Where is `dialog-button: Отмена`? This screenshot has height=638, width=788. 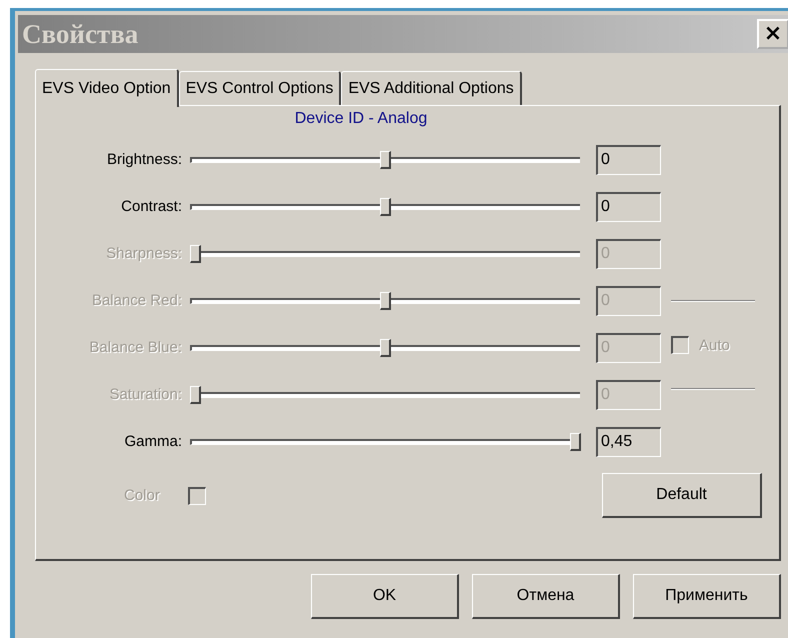
dialog-button: Отмена is located at coordinates (546, 596).